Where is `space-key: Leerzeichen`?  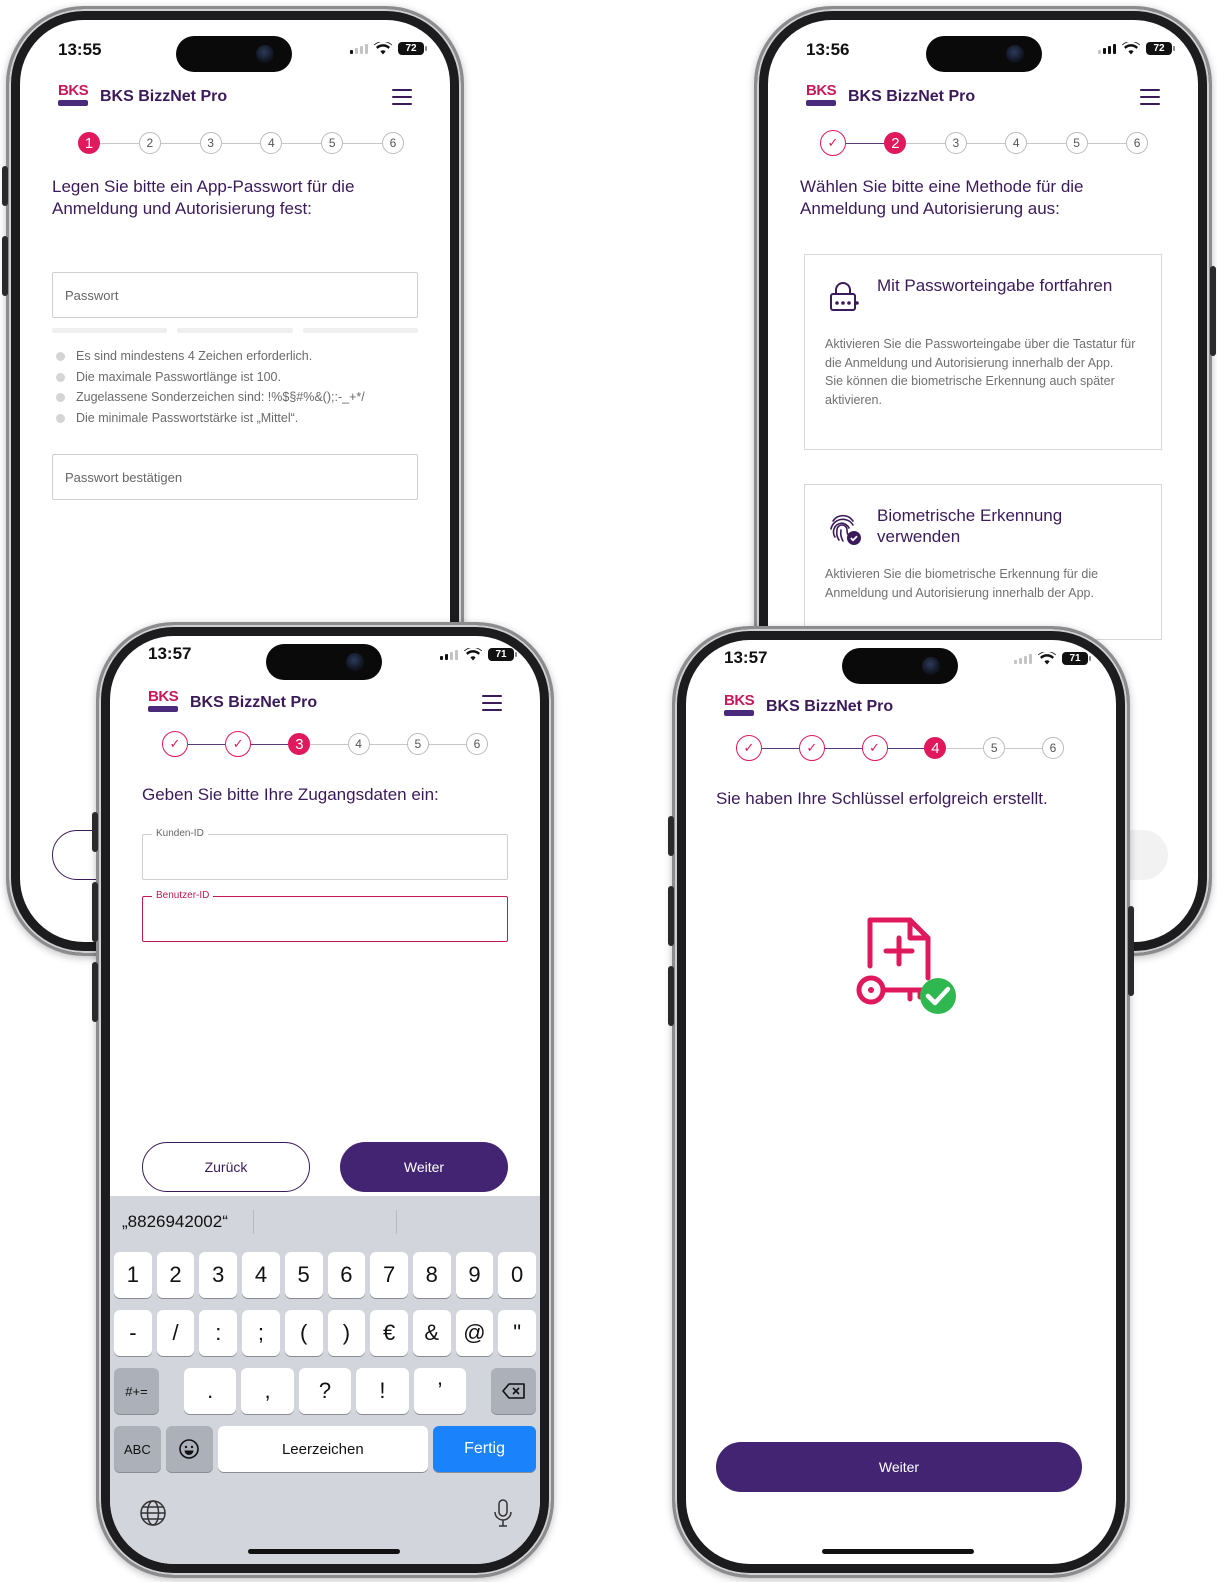
space-key: Leerzeichen is located at coordinates (323, 1449).